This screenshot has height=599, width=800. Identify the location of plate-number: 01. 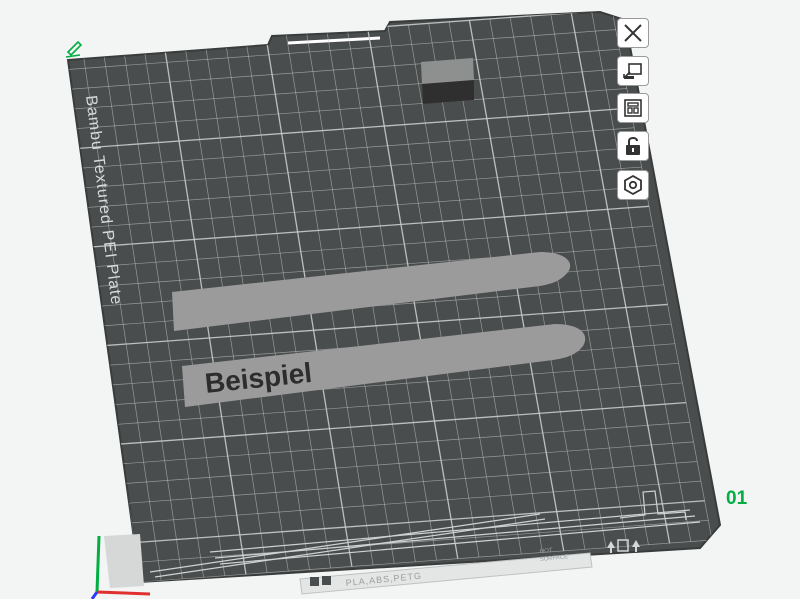
(737, 498).